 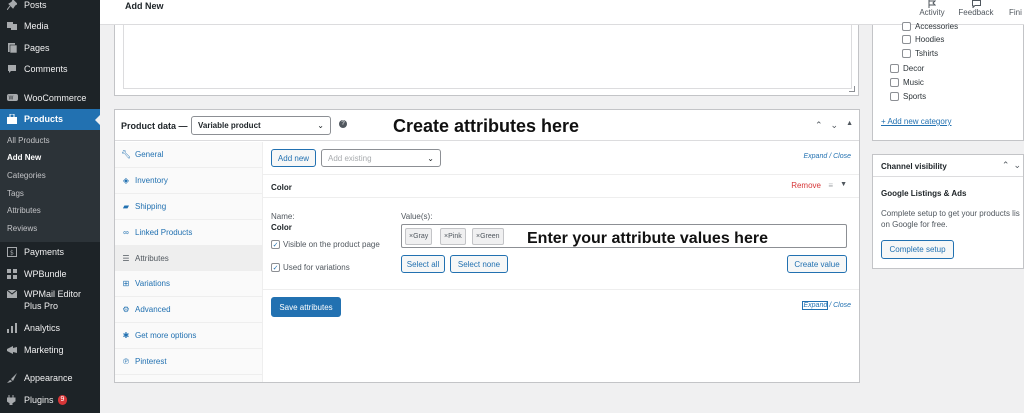 What do you see at coordinates (42, 328) in the screenshot?
I see `sidebar-item-label: Analytics` at bounding box center [42, 328].